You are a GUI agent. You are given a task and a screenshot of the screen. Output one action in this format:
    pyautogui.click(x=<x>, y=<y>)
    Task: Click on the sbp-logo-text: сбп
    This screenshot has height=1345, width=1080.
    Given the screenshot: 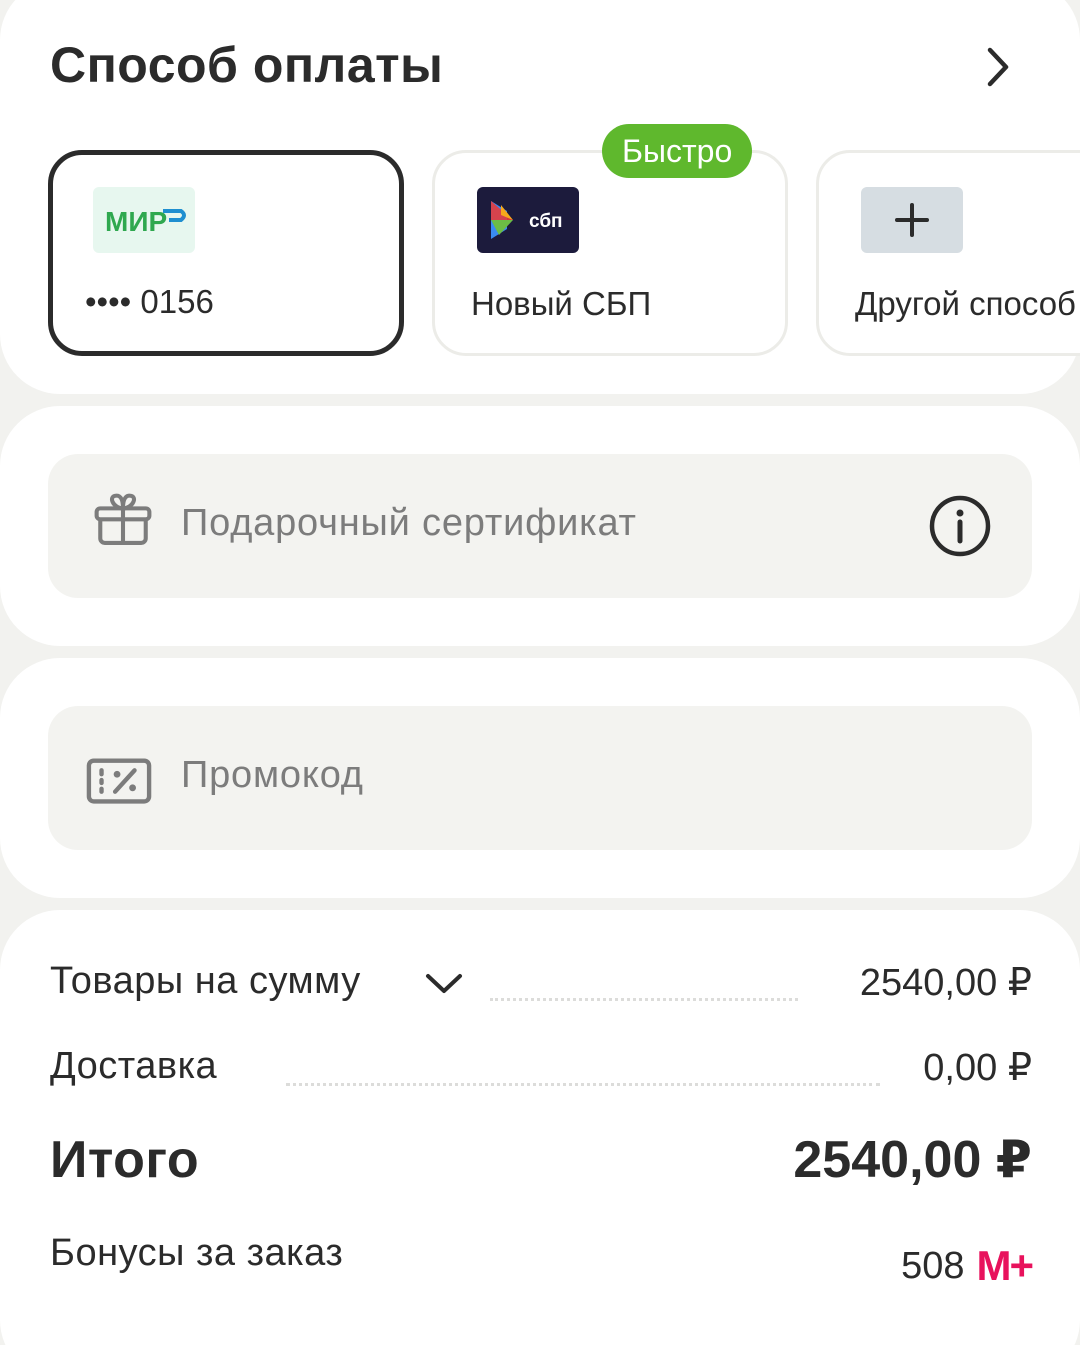 What is the action you would take?
    pyautogui.click(x=546, y=221)
    